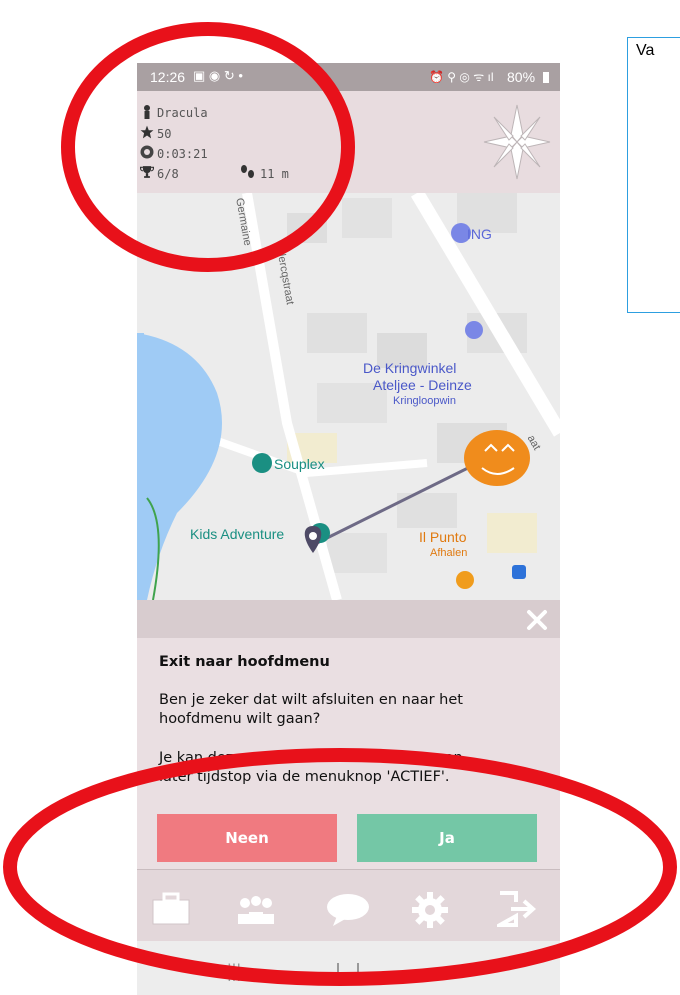 The height and width of the screenshot is (995, 680). Describe the element at coordinates (653, 175) in the screenshot. I see `note-box: Va` at that location.